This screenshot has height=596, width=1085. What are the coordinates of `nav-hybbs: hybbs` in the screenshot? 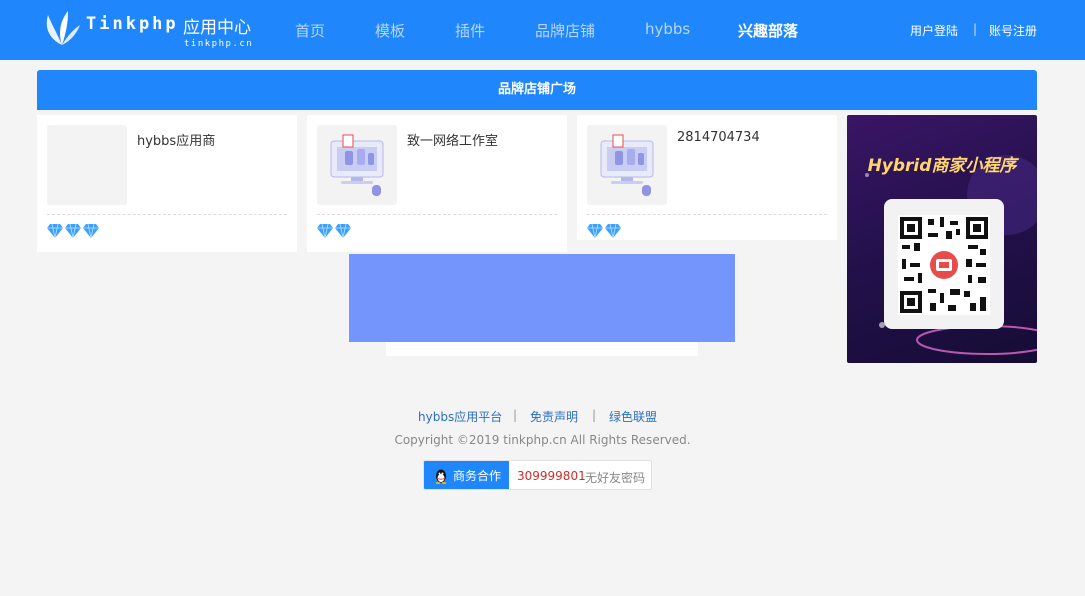 It's located at (667, 29).